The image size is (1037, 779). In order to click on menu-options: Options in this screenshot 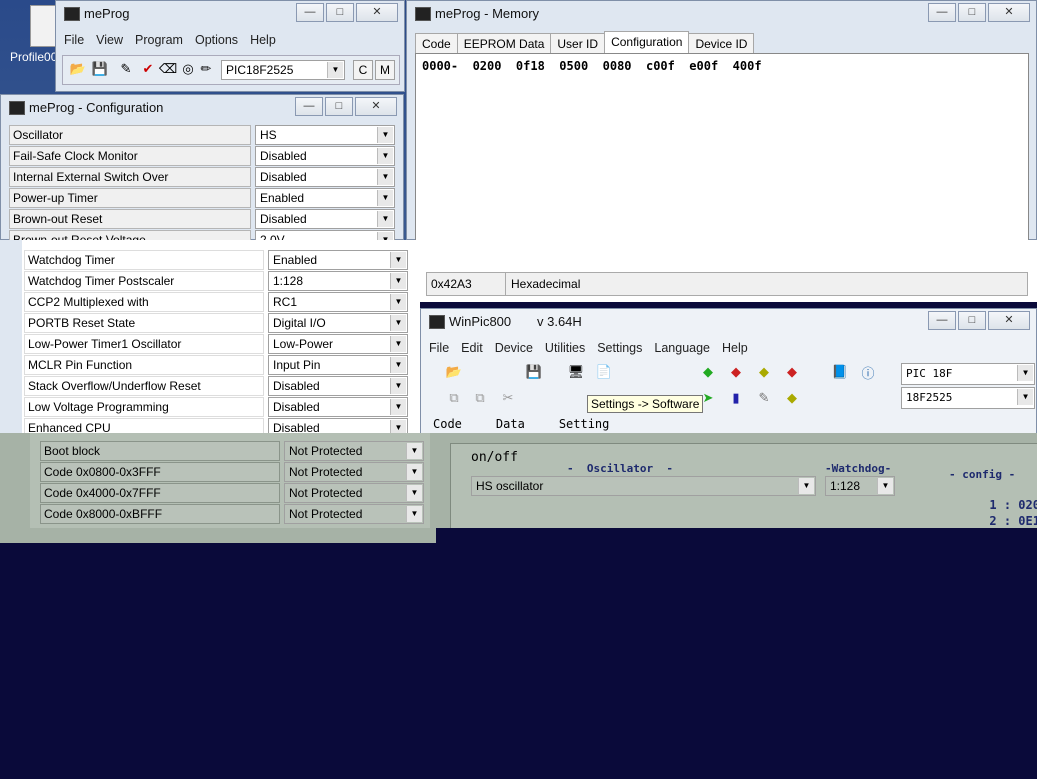, I will do `click(216, 40)`.